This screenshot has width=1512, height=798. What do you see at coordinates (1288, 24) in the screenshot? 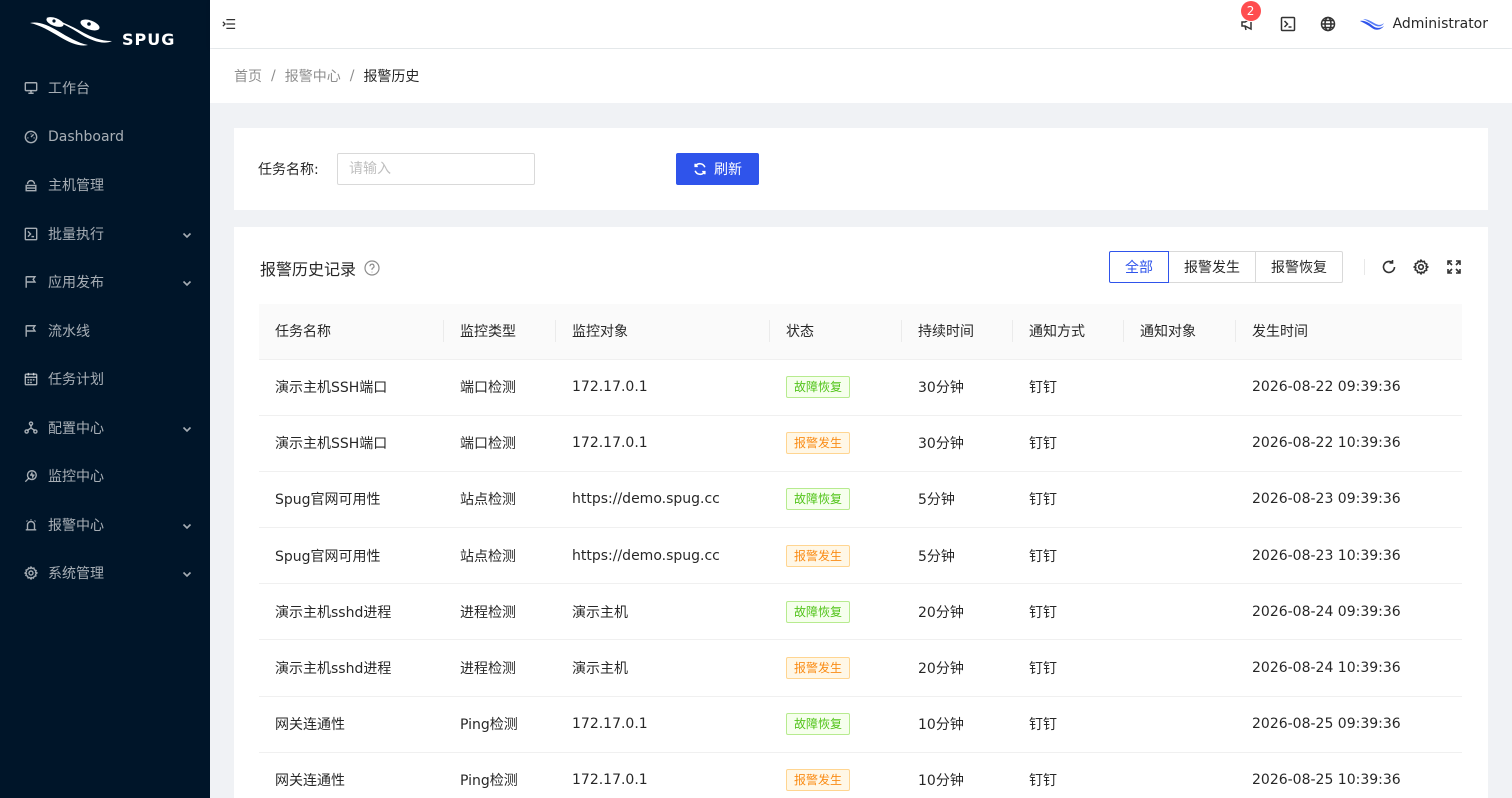
I see `terminal-icon` at bounding box center [1288, 24].